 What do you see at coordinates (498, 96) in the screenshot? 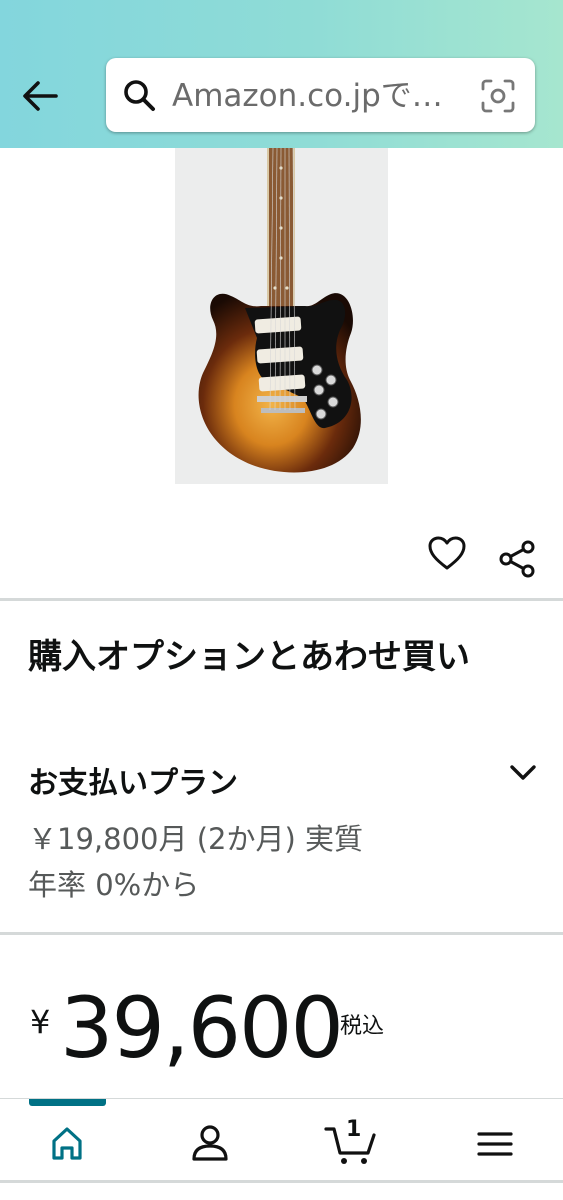
I see `camera-scan-icon` at bounding box center [498, 96].